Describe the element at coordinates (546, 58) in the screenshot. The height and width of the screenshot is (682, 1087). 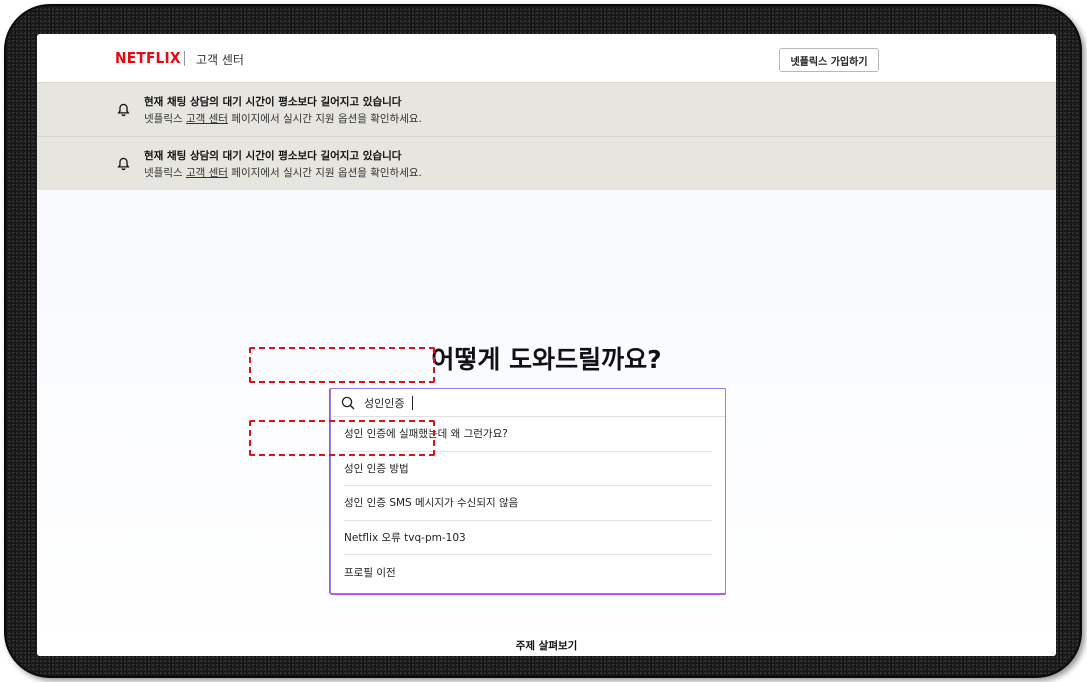
I see `top-navigation: NETFLIX 고객 센터 넷플릭스 가입하기` at that location.